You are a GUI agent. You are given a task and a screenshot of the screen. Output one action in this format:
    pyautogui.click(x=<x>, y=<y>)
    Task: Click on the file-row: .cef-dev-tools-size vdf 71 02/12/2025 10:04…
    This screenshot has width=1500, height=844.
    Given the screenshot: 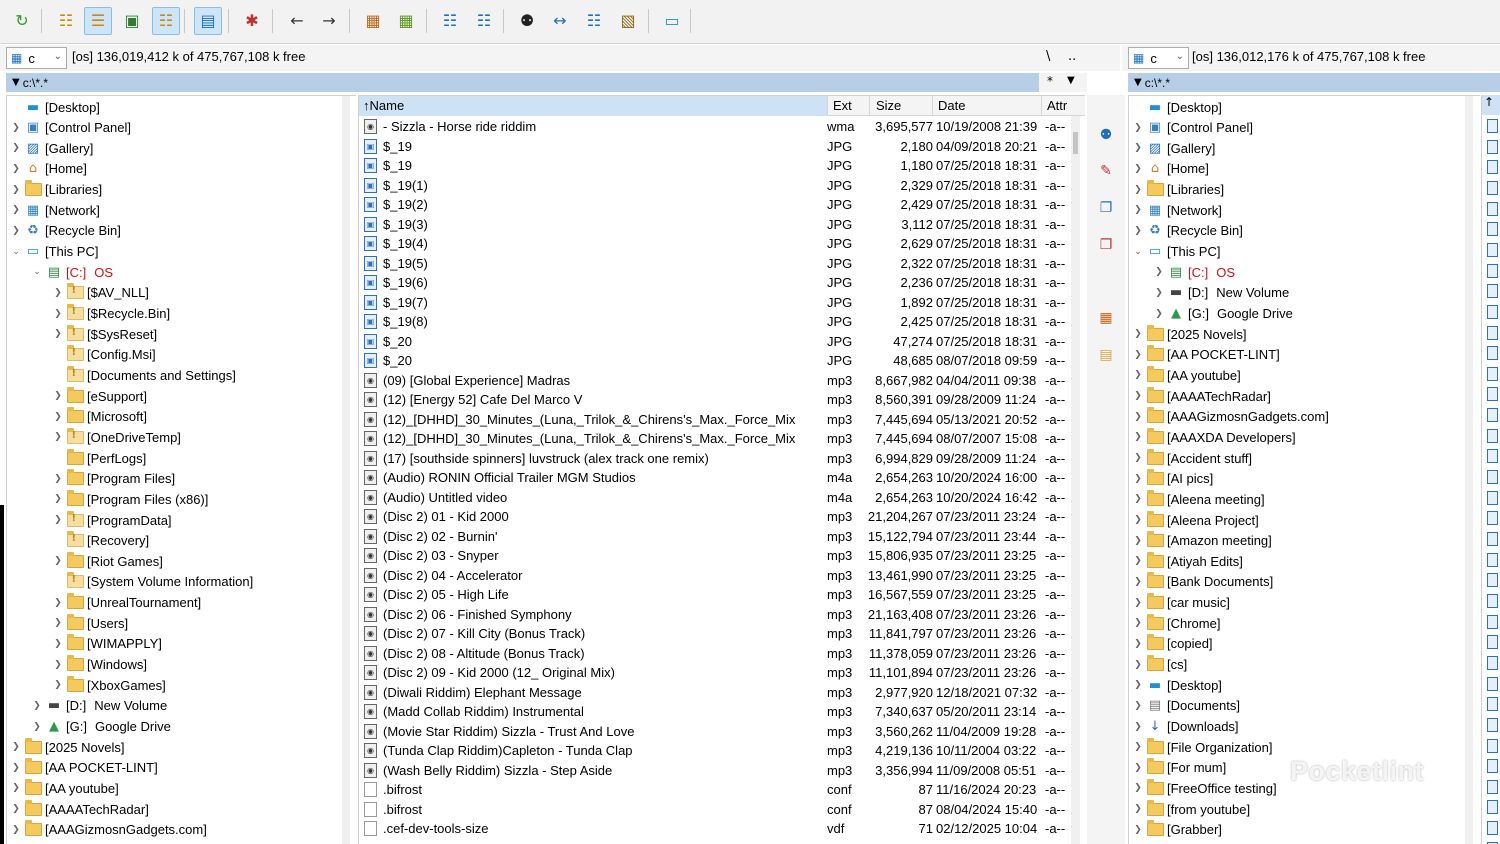 What is the action you would take?
    pyautogui.click(x=714, y=829)
    